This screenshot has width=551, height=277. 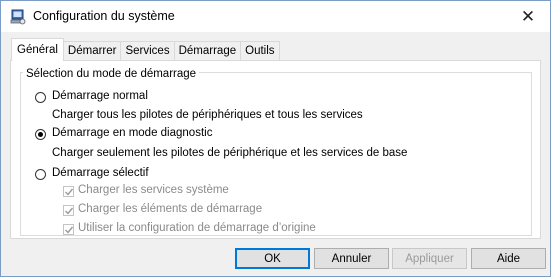 I want to click on diagnostic-startup-radio, so click(x=40, y=134).